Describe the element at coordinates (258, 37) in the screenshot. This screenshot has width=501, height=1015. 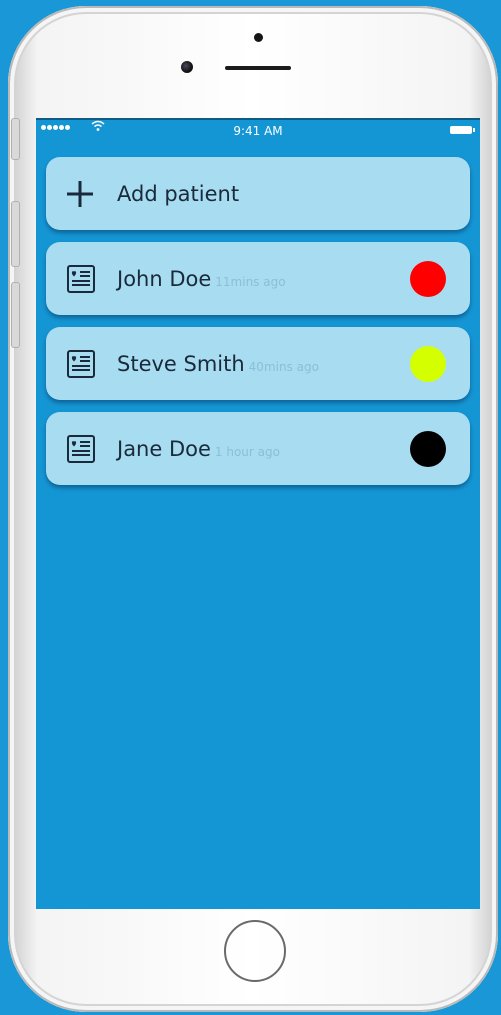
I see `proximity-sensor` at that location.